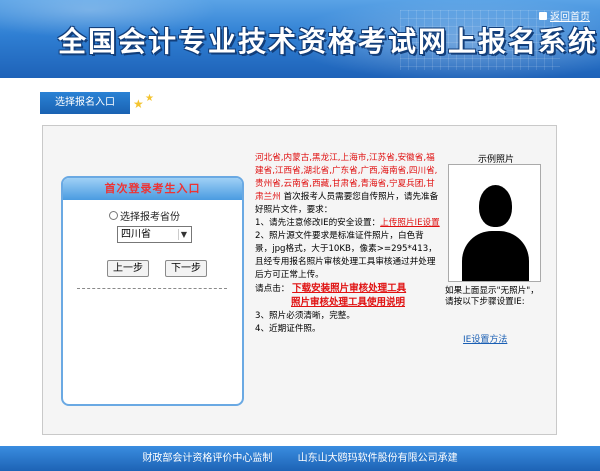 Image resolution: width=600 pixels, height=471 pixels. Describe the element at coordinates (288, 329) in the screenshot. I see `instruction-item-4: 4、近期证件照。` at that location.